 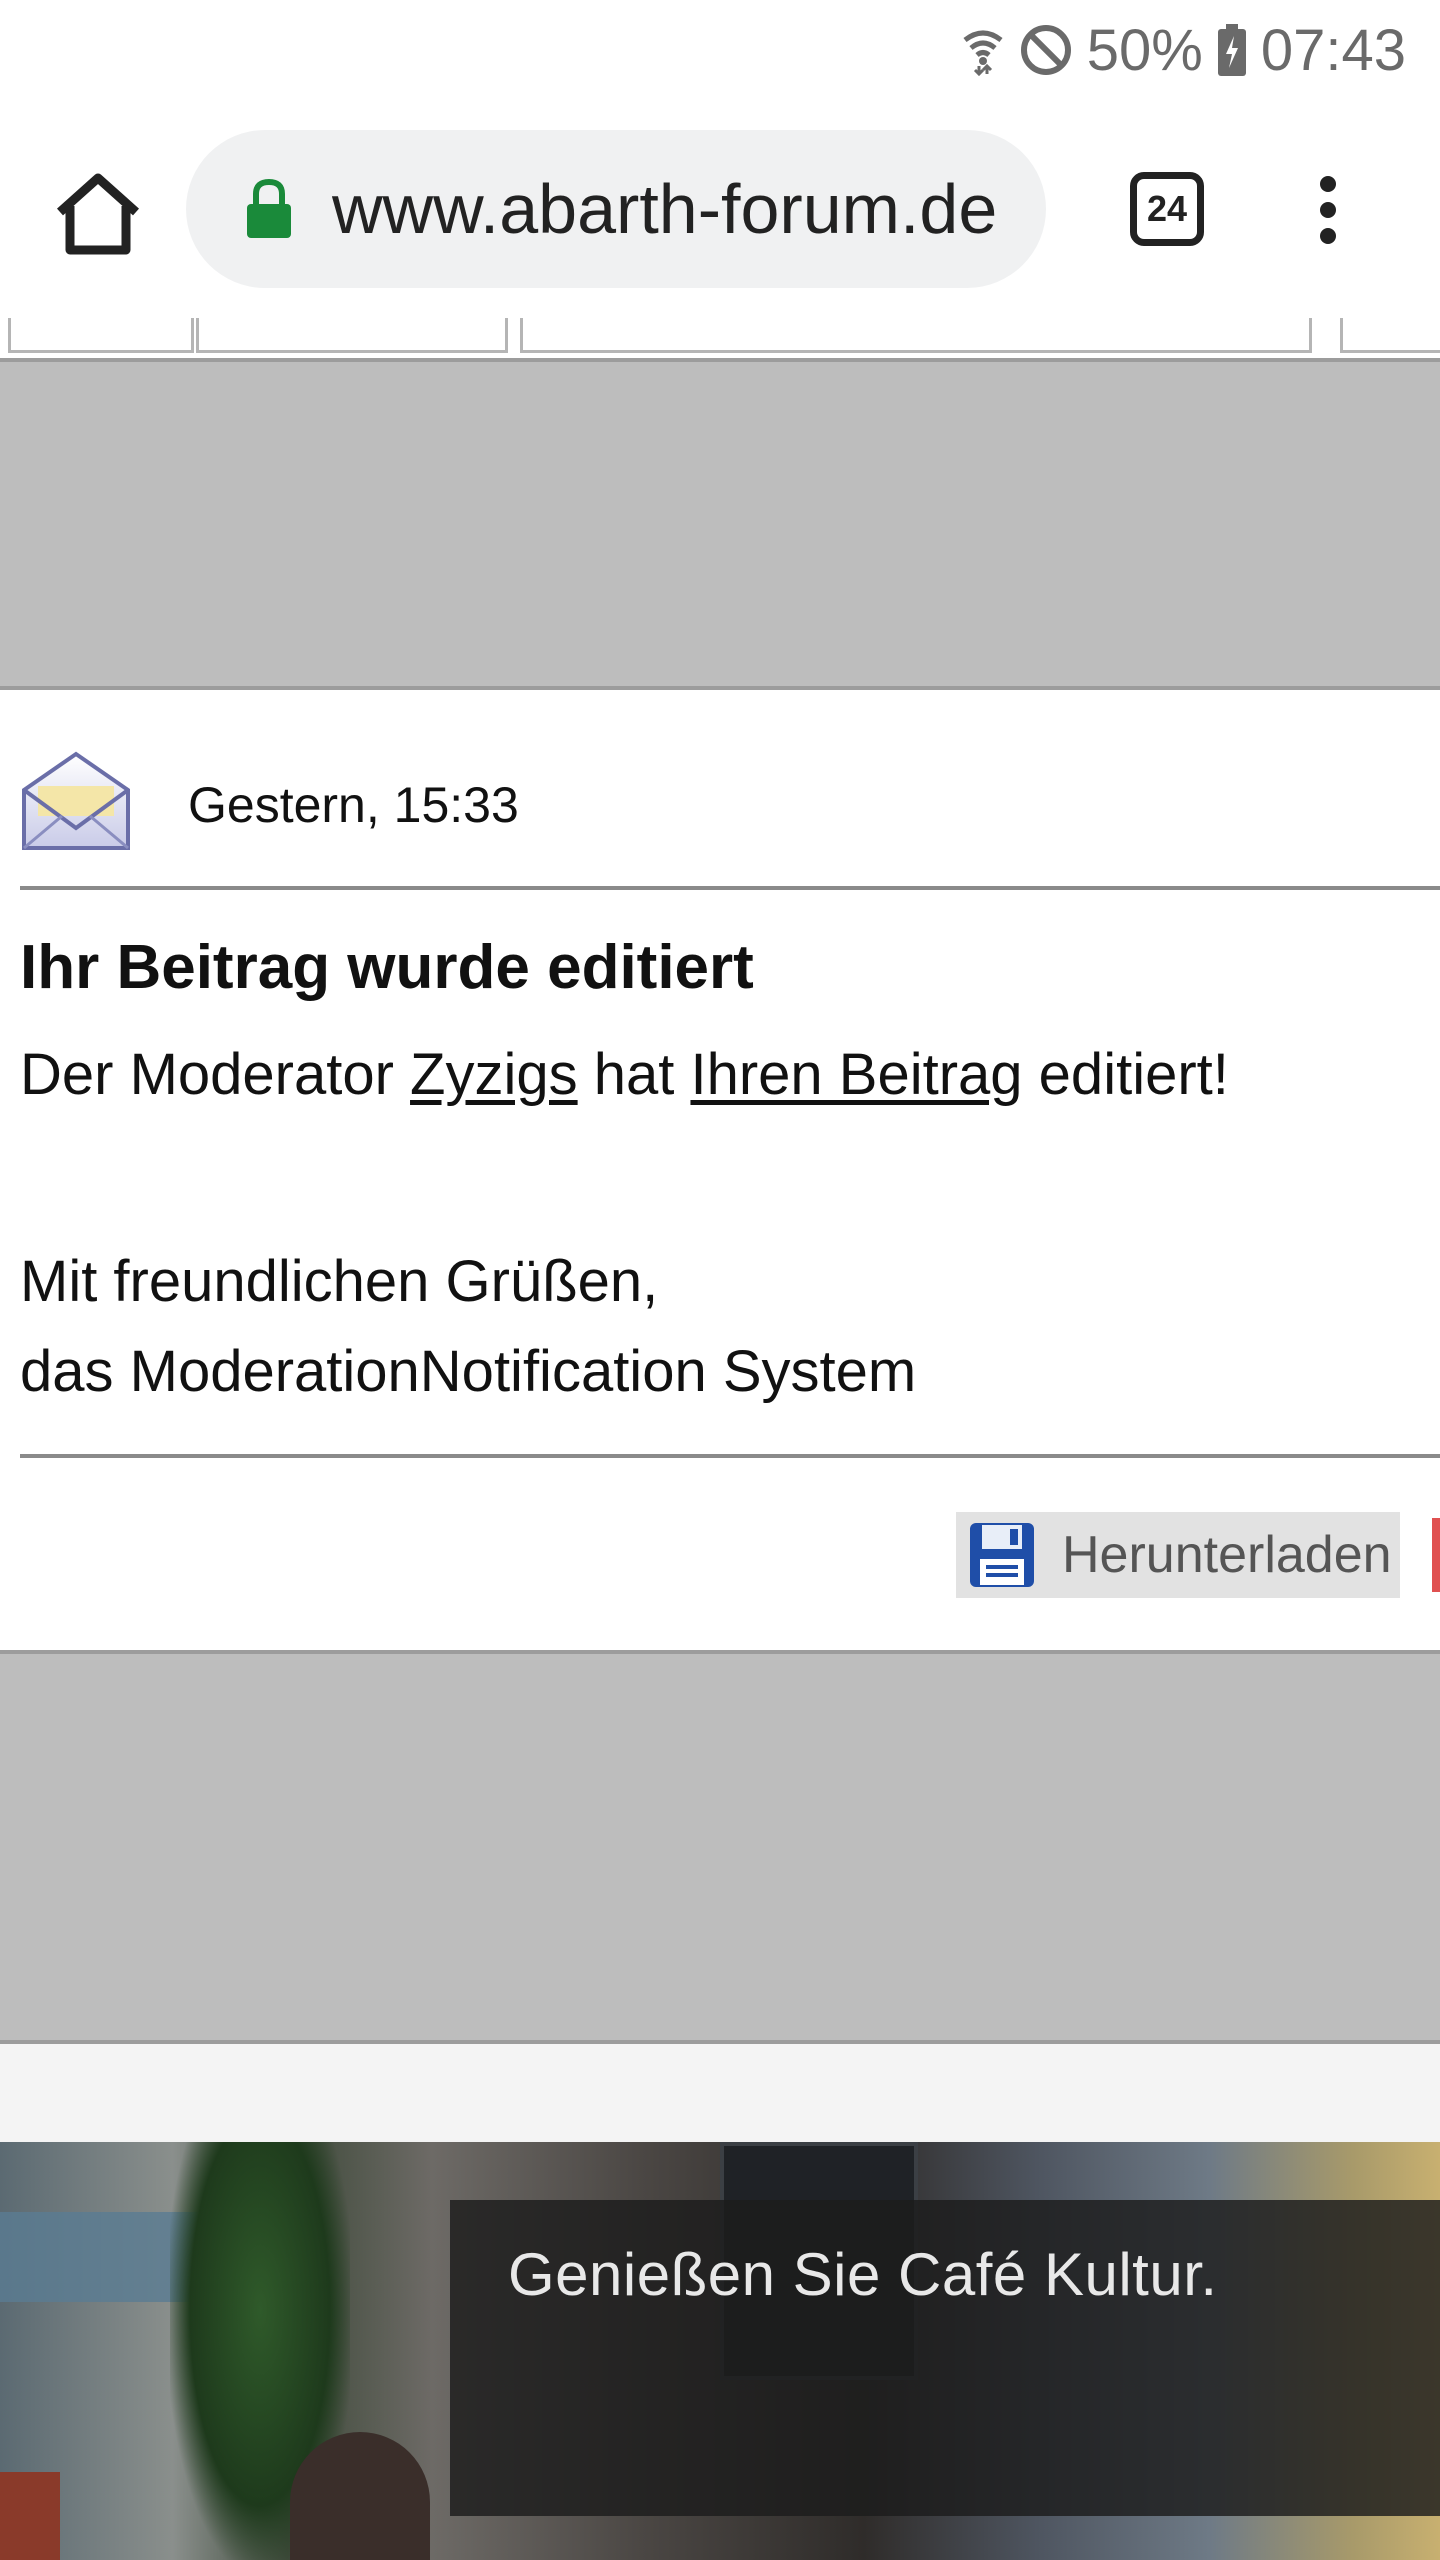 What do you see at coordinates (1125, 1074) in the screenshot?
I see `body-text: editiert!` at bounding box center [1125, 1074].